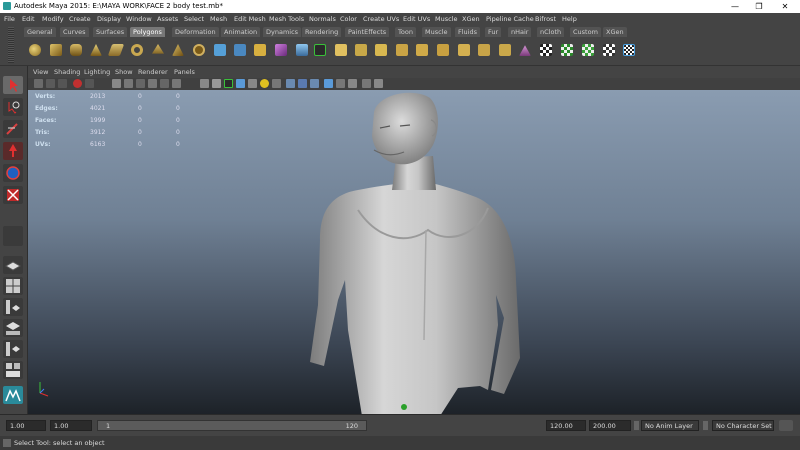 The height and width of the screenshot is (450, 800). Describe the element at coordinates (566, 425) in the screenshot. I see `playback-end-field: 120.00` at that location.